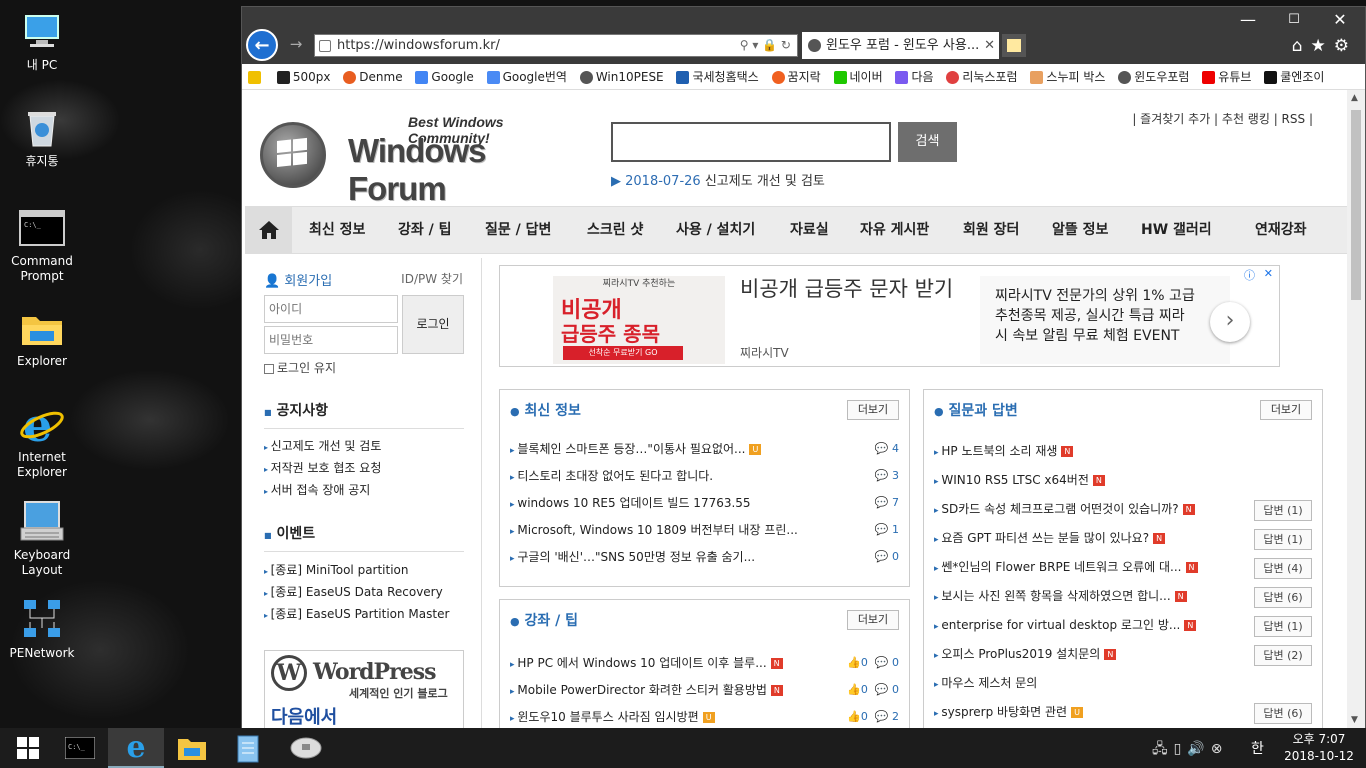 This screenshot has height=768, width=1366. What do you see at coordinates (1230, 322) in the screenshot?
I see `chevron-right-icon: ›` at bounding box center [1230, 322].